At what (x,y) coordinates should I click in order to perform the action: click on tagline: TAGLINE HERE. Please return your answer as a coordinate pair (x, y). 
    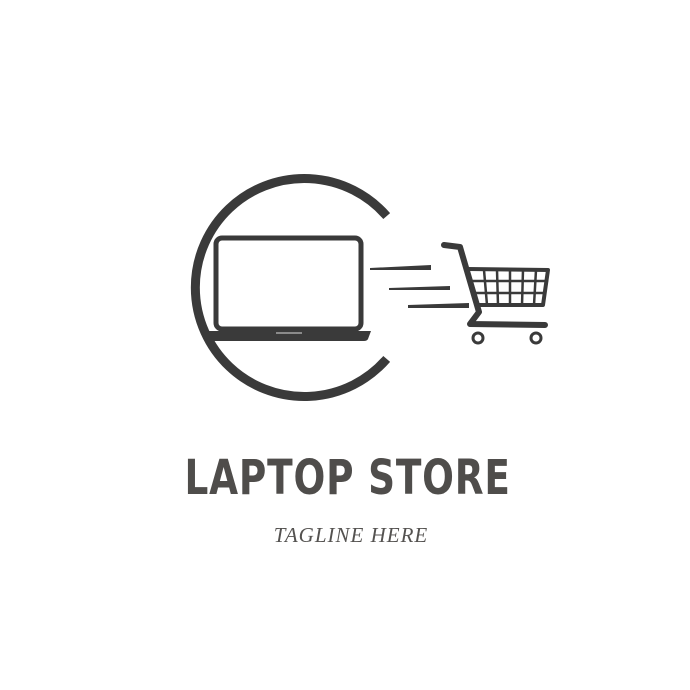
    Looking at the image, I should click on (351, 535).